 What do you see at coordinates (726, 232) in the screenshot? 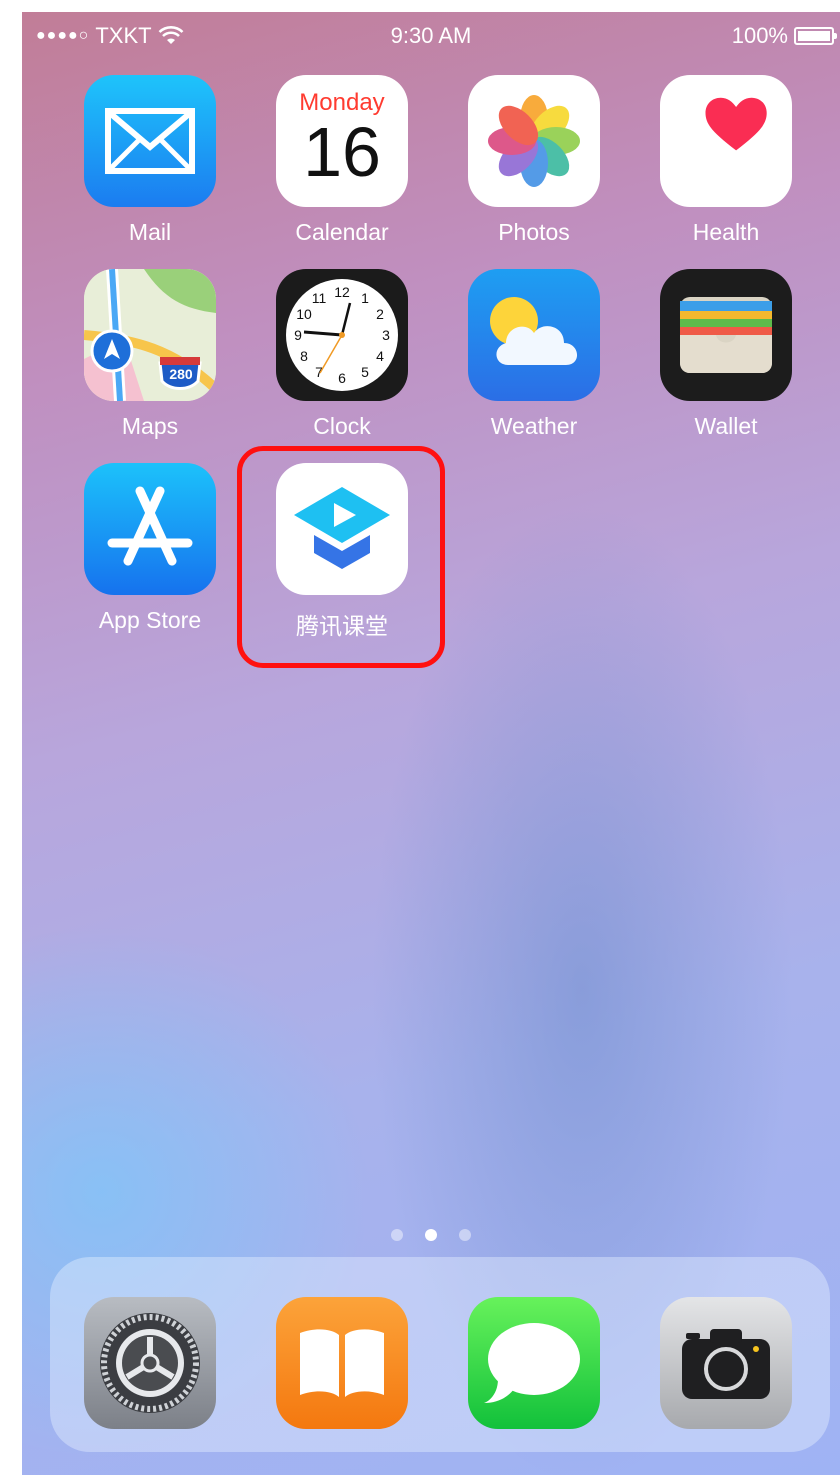
I see `app-label: Health` at bounding box center [726, 232].